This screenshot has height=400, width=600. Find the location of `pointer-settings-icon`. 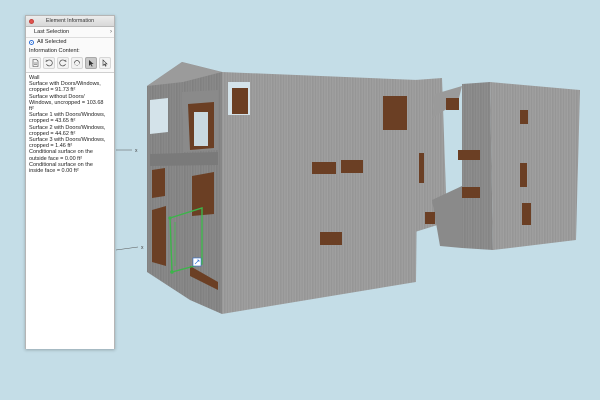

pointer-settings-icon is located at coordinates (105, 63).